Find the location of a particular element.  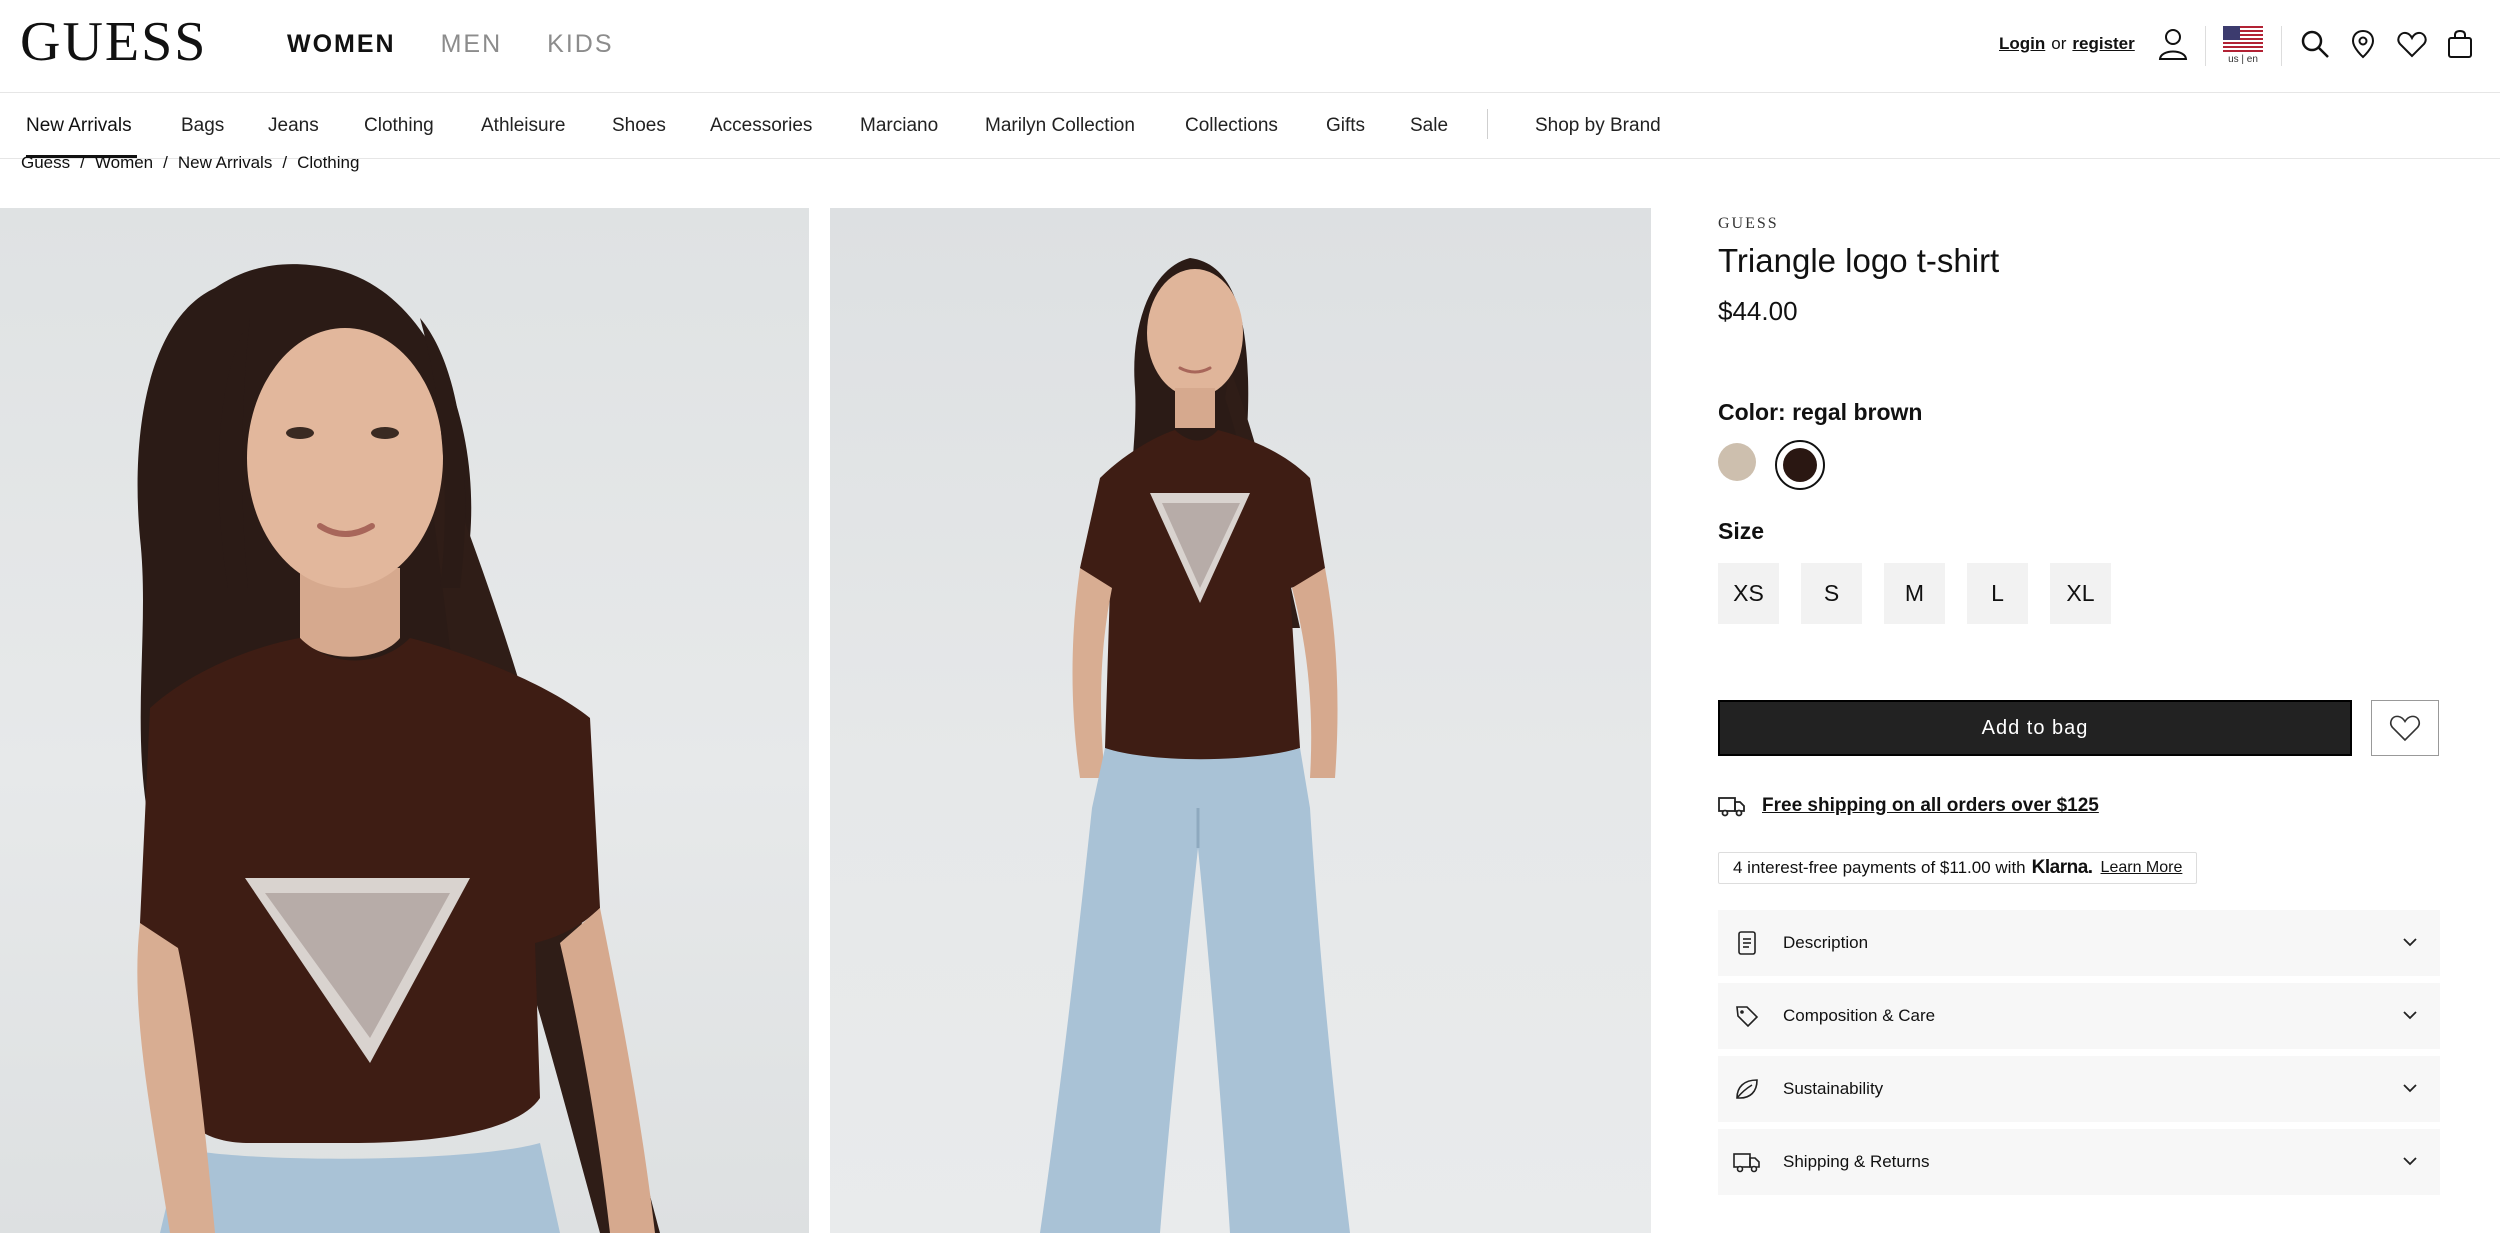

nav-bags: Bags is located at coordinates (202, 126).